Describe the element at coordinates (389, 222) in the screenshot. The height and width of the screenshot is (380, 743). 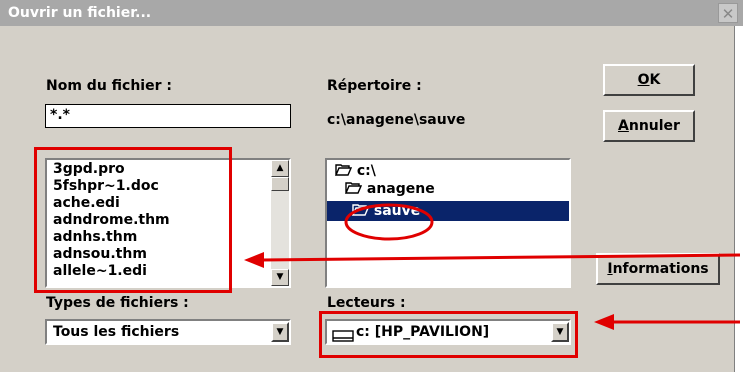
I see `annotation-circle-sauve` at that location.